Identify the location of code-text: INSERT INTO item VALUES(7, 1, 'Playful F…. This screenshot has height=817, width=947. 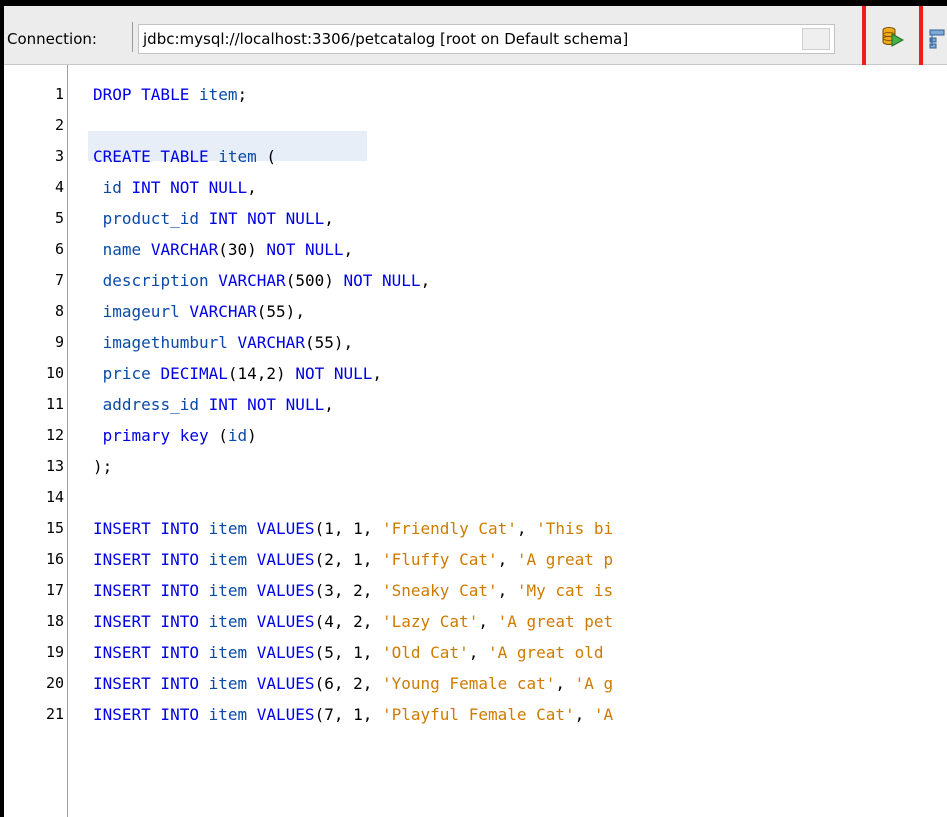
(353, 714).